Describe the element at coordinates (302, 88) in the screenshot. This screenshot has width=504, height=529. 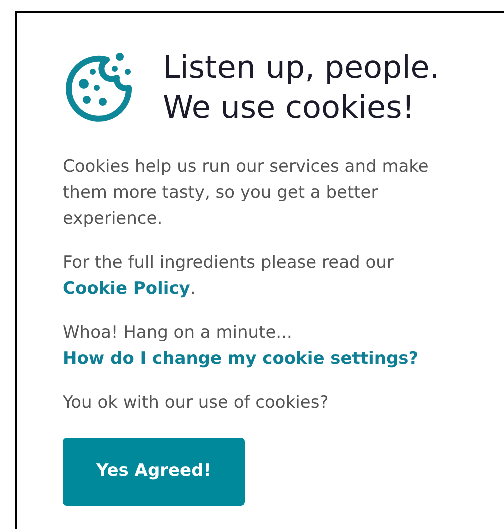
I see `dialog-title: Listen up, people. We use cookies!` at that location.